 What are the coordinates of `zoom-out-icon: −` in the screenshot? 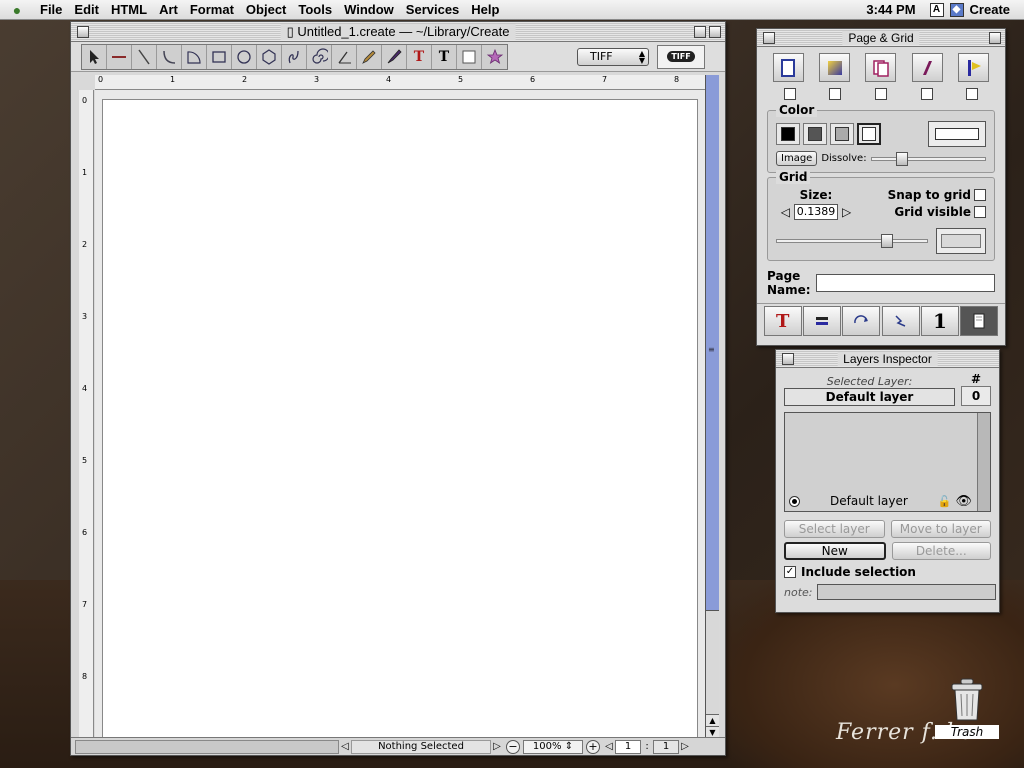 It's located at (513, 746).